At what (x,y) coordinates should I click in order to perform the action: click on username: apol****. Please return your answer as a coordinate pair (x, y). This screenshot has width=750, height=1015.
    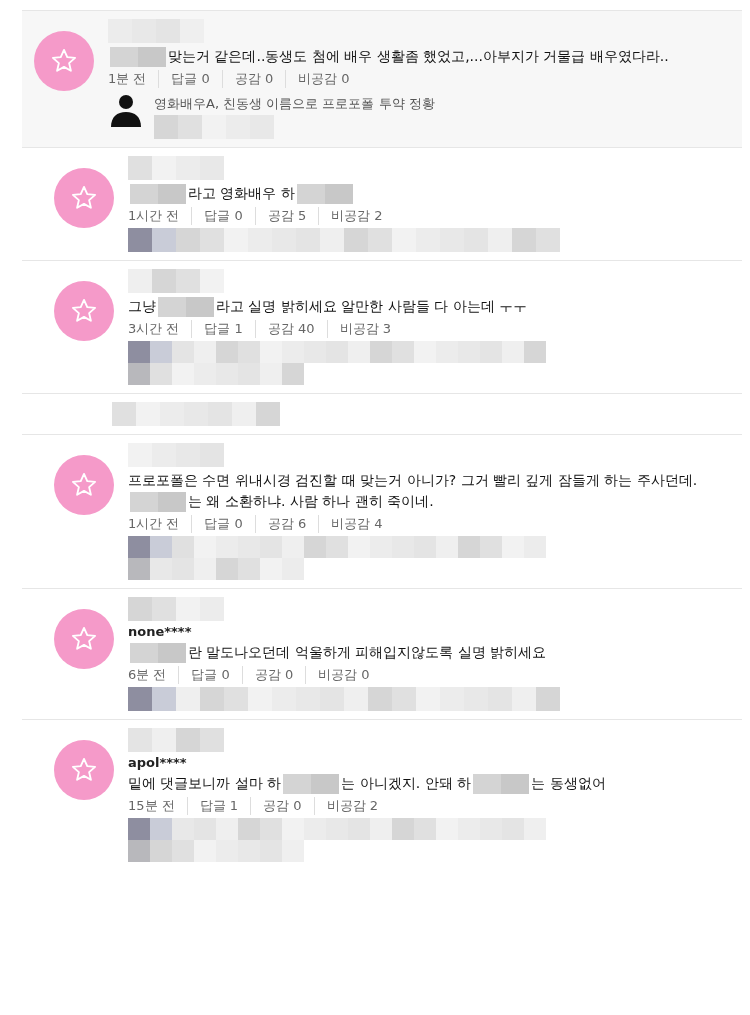
    Looking at the image, I should click on (425, 762).